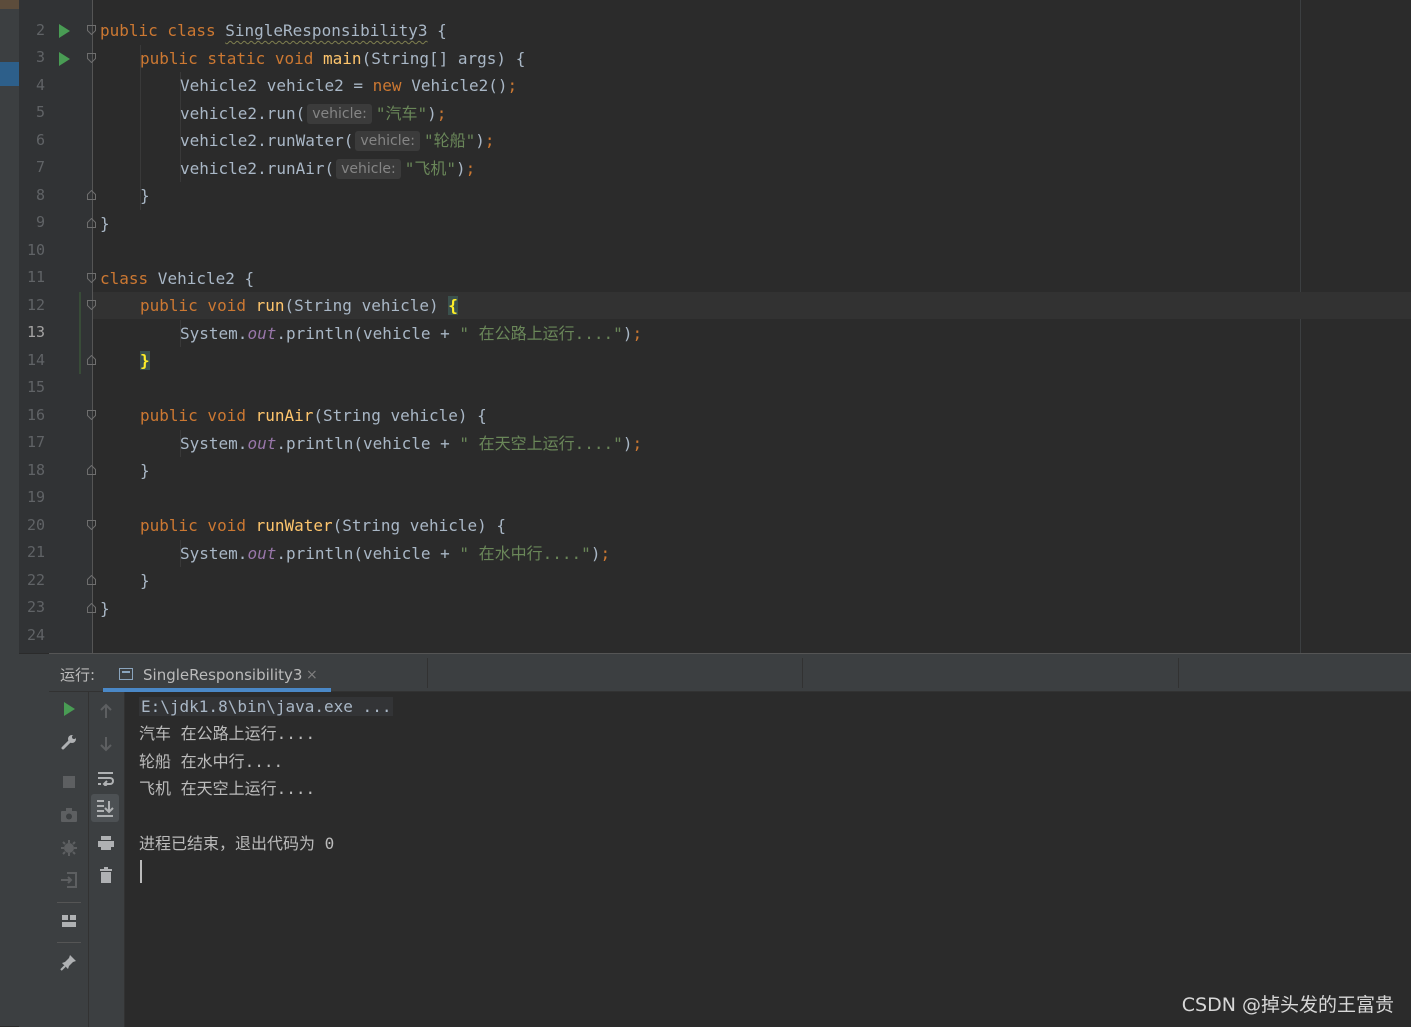 This screenshot has width=1411, height=1027. I want to click on code-line: 5 Vehicle2 vehicle2 = new Vehicle2();, so click(715, 96).